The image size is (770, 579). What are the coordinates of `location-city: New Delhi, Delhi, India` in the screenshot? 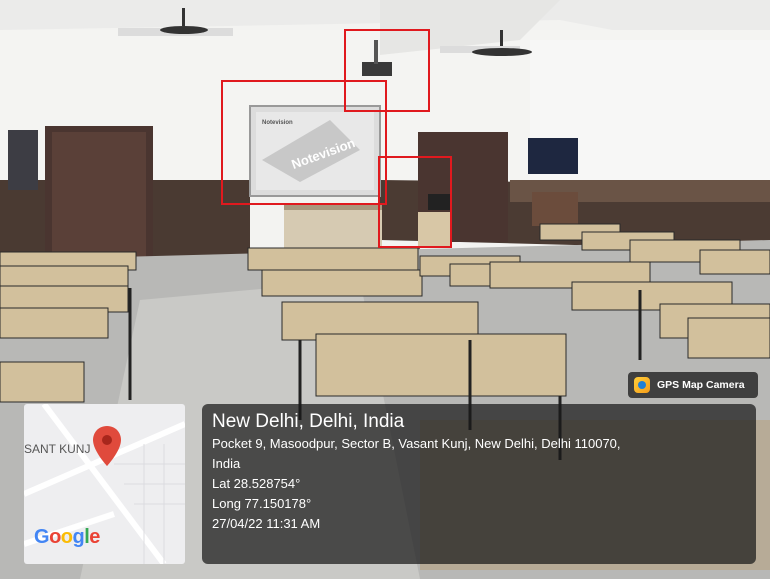 It's located at (308, 421).